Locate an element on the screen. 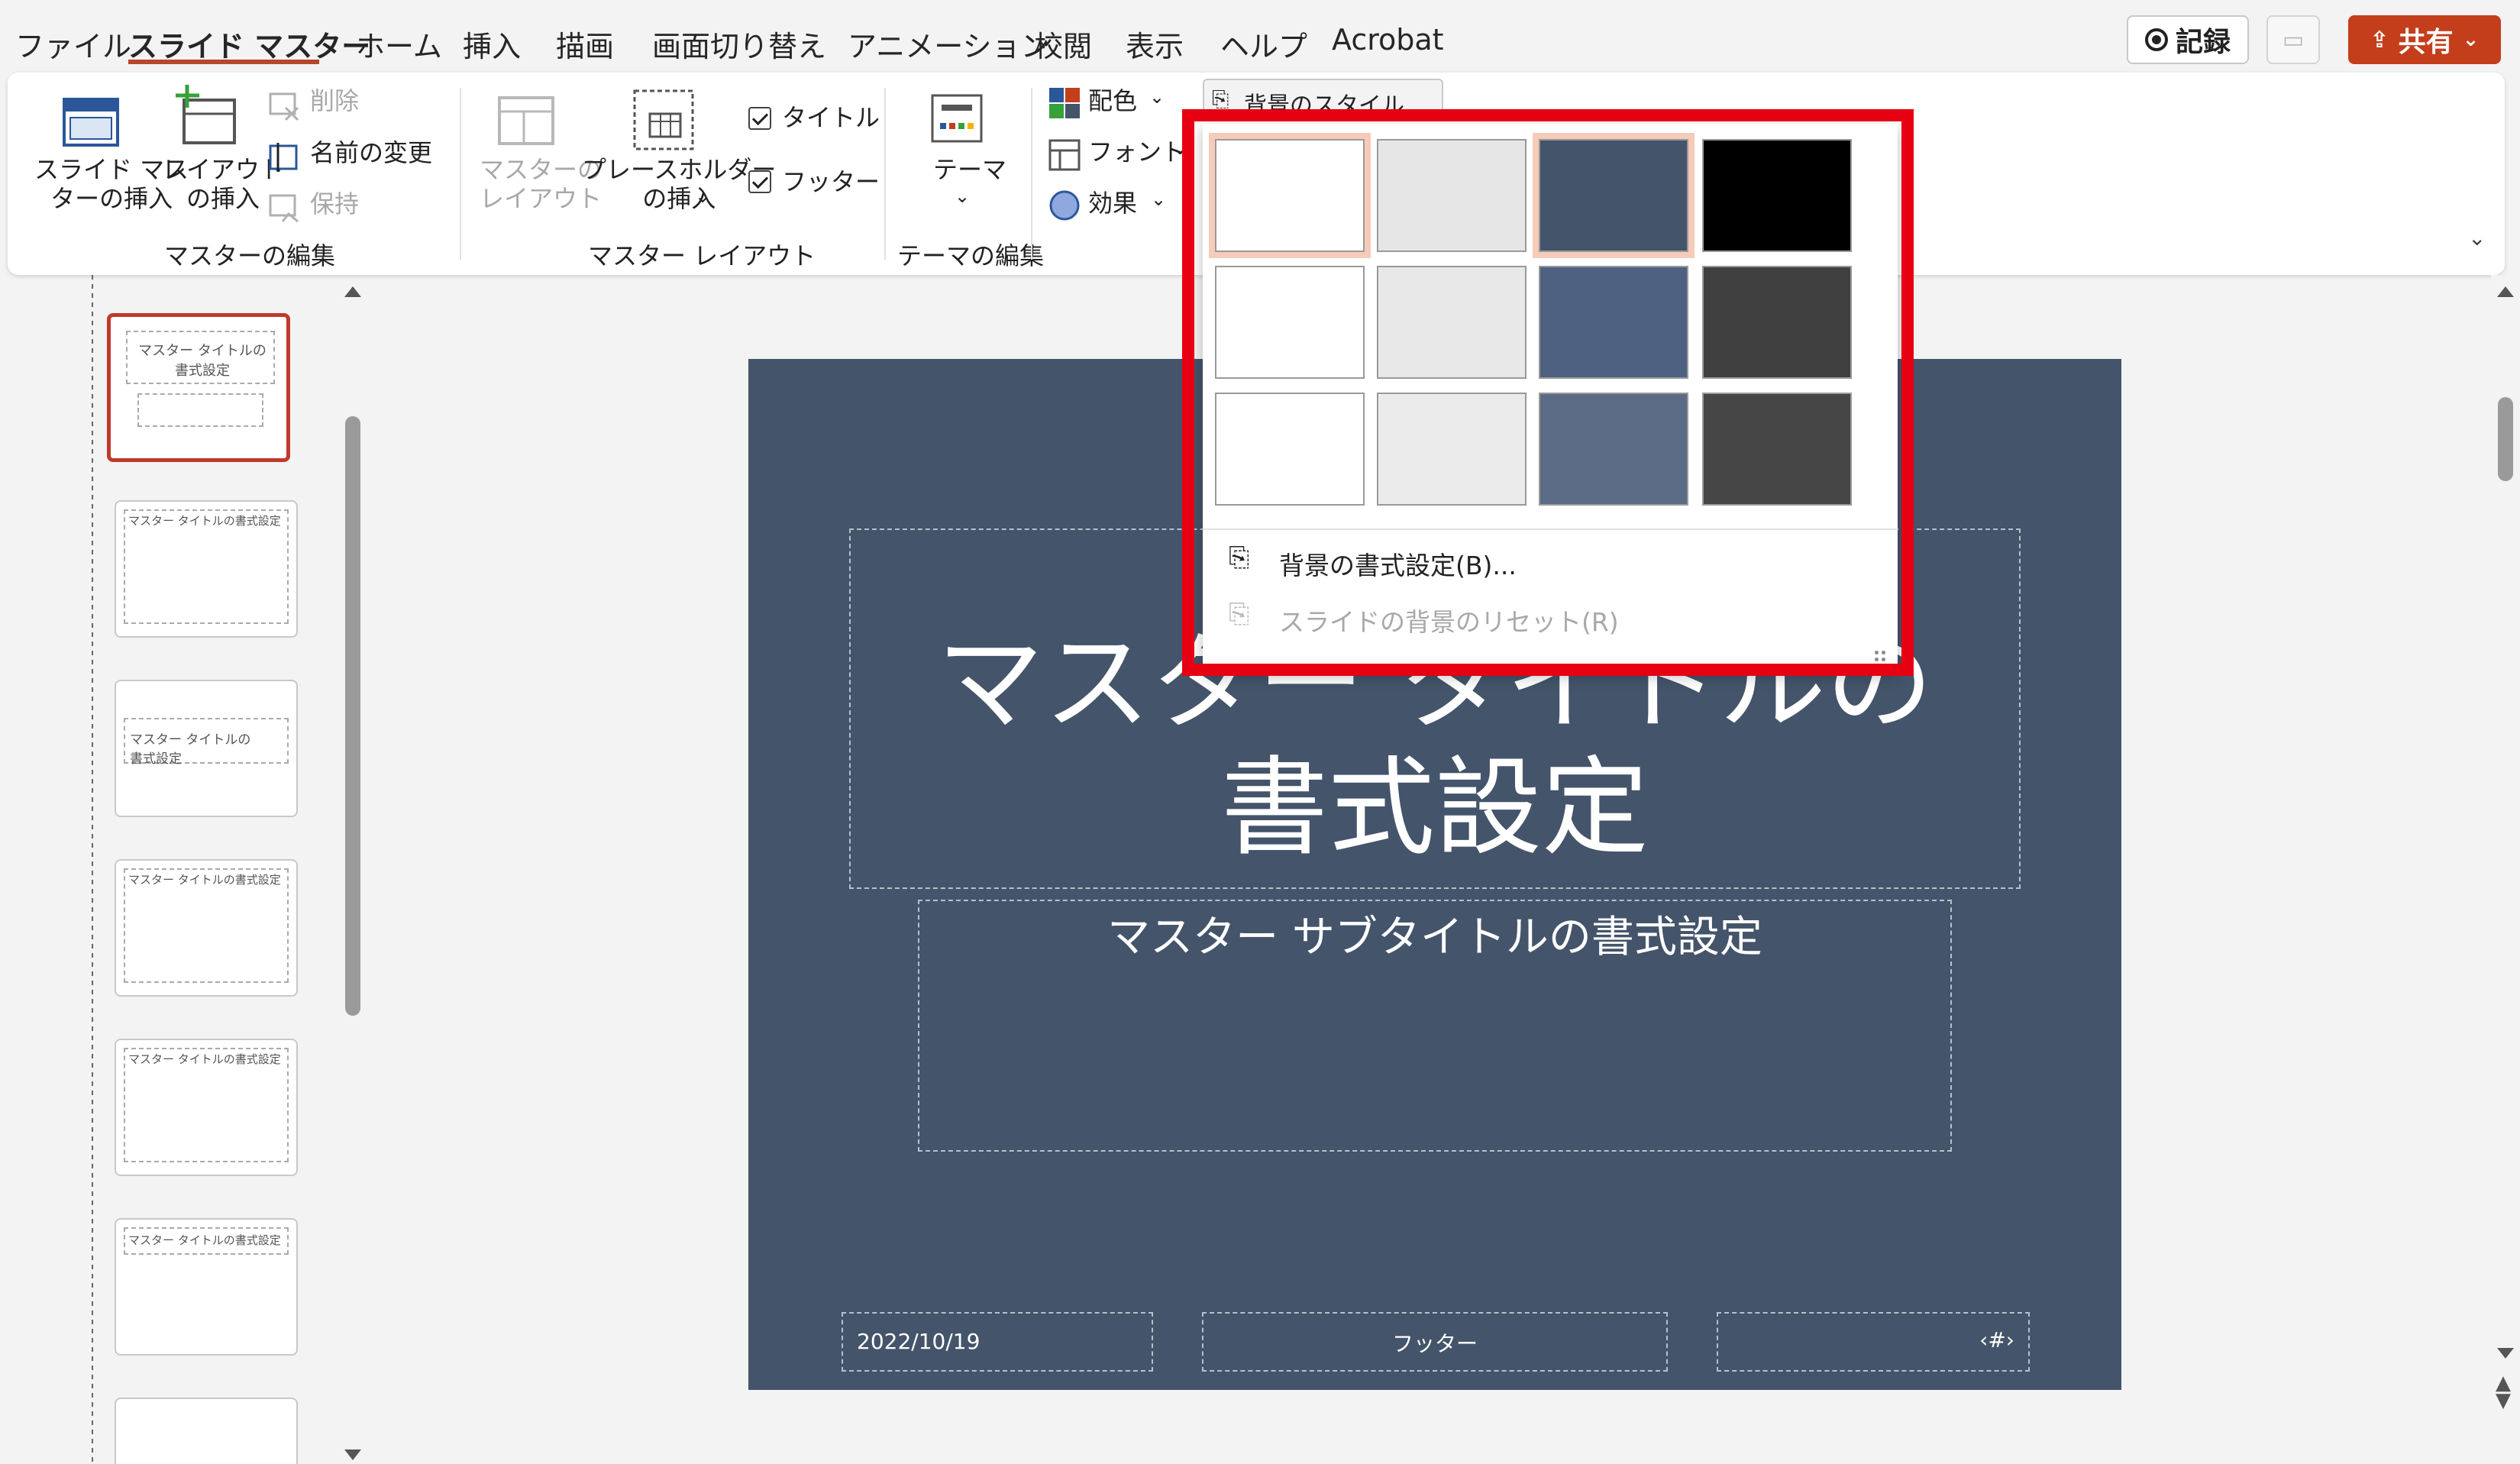  tab-home: ホーム is located at coordinates (399, 44).